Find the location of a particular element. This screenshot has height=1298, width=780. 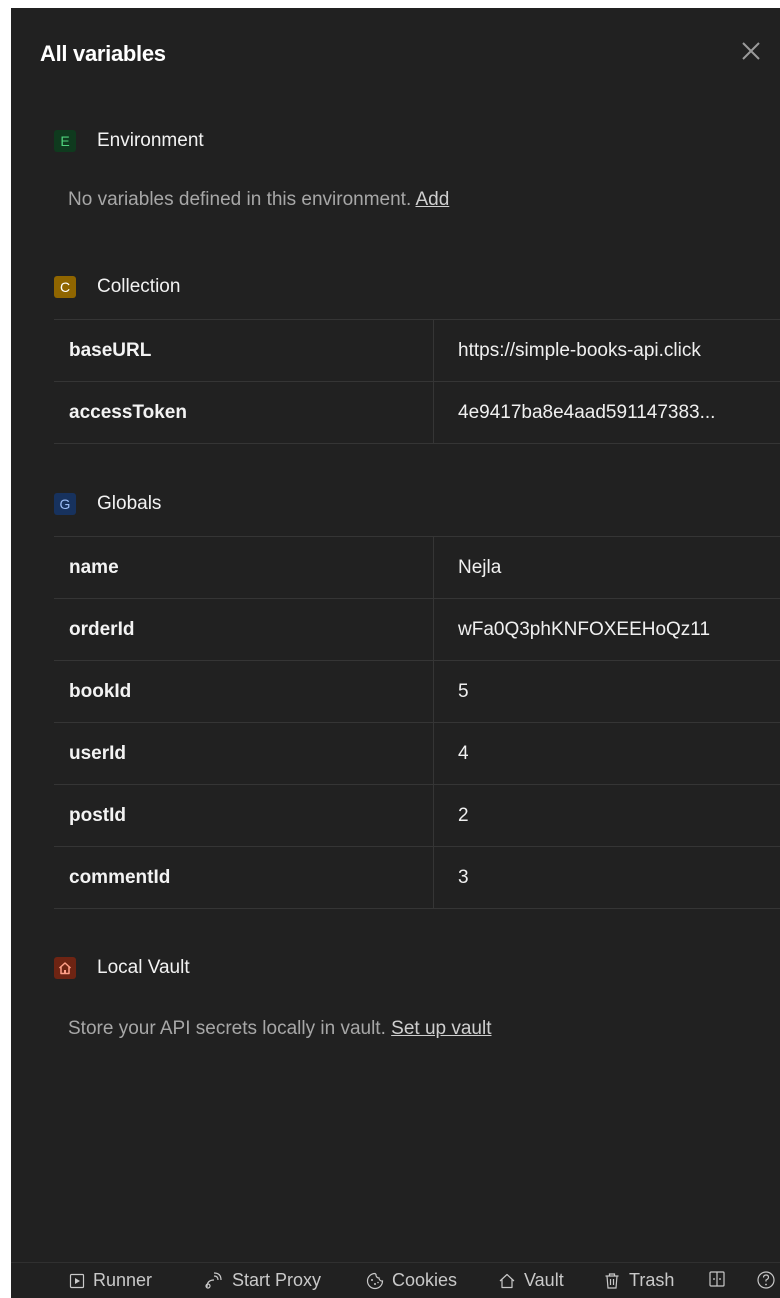

table-row: baseURL https://simple-books-api.click is located at coordinates (417, 350).